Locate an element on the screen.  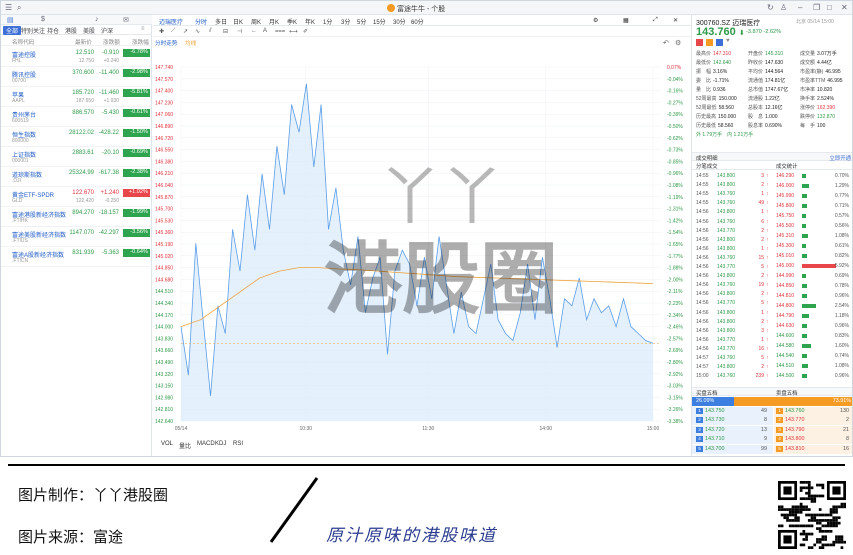
col-change: 涨跌额 is located at coordinates (111, 42).